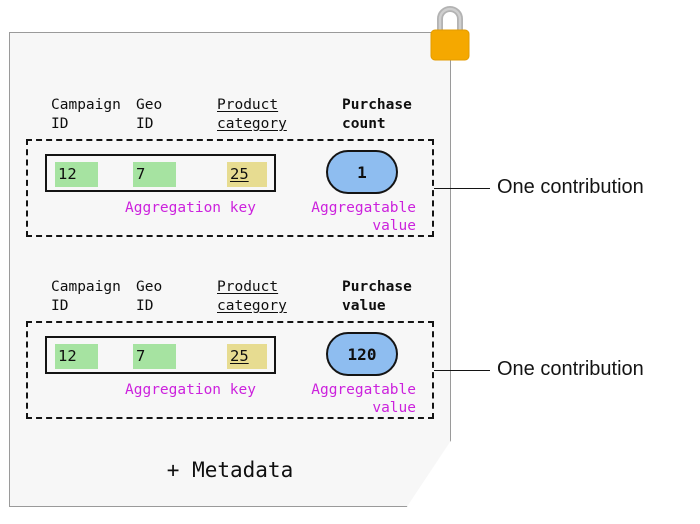 The height and width of the screenshot is (524, 700). What do you see at coordinates (154, 174) in the screenshot?
I see `key-chip-geo-id-1: 7` at bounding box center [154, 174].